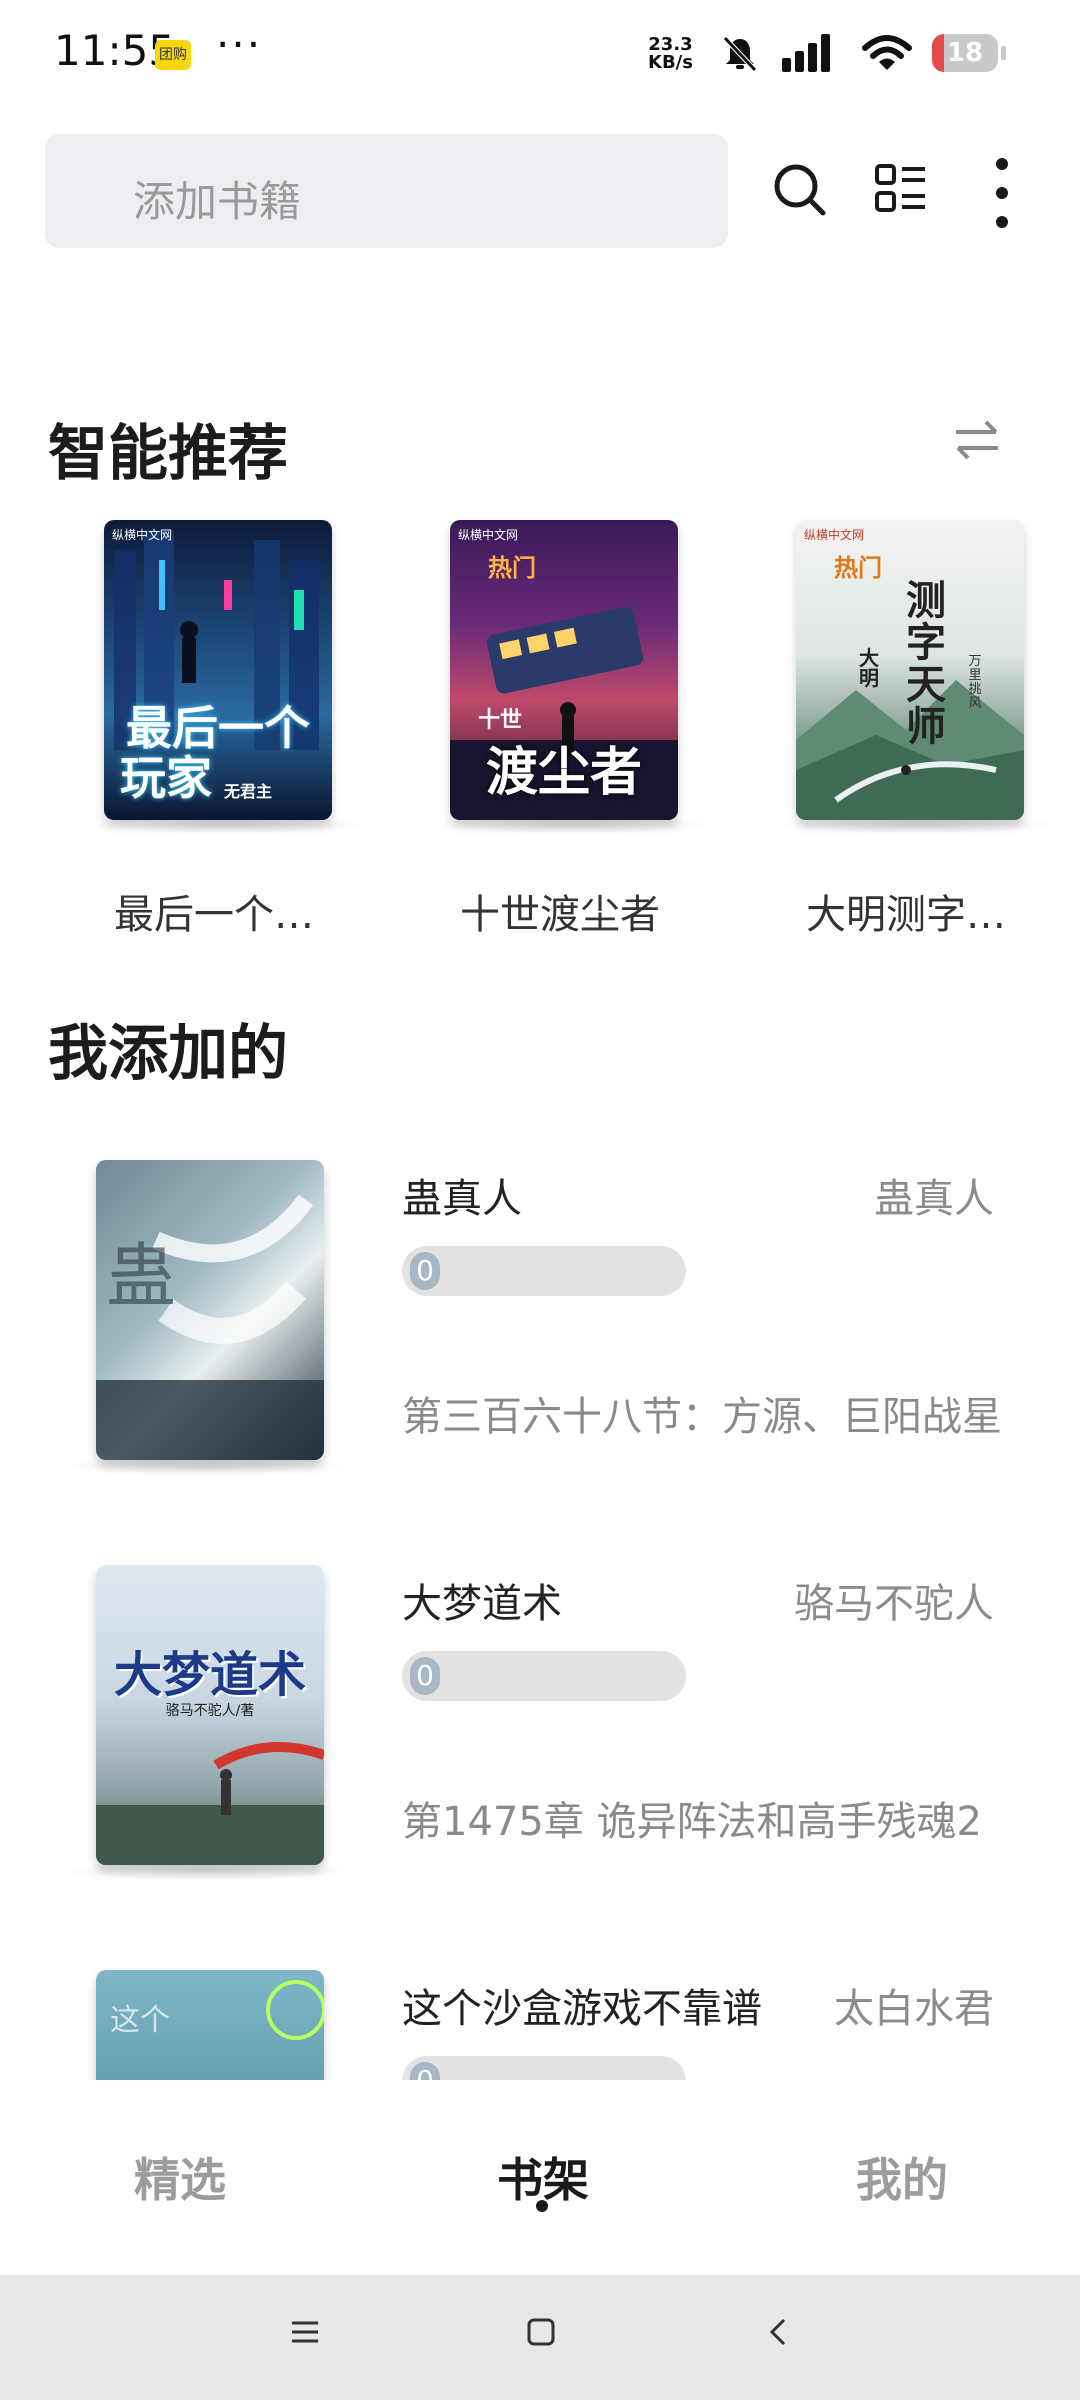  Describe the element at coordinates (563, 773) in the screenshot. I see `cover-title-line2: 渡尘者` at that location.